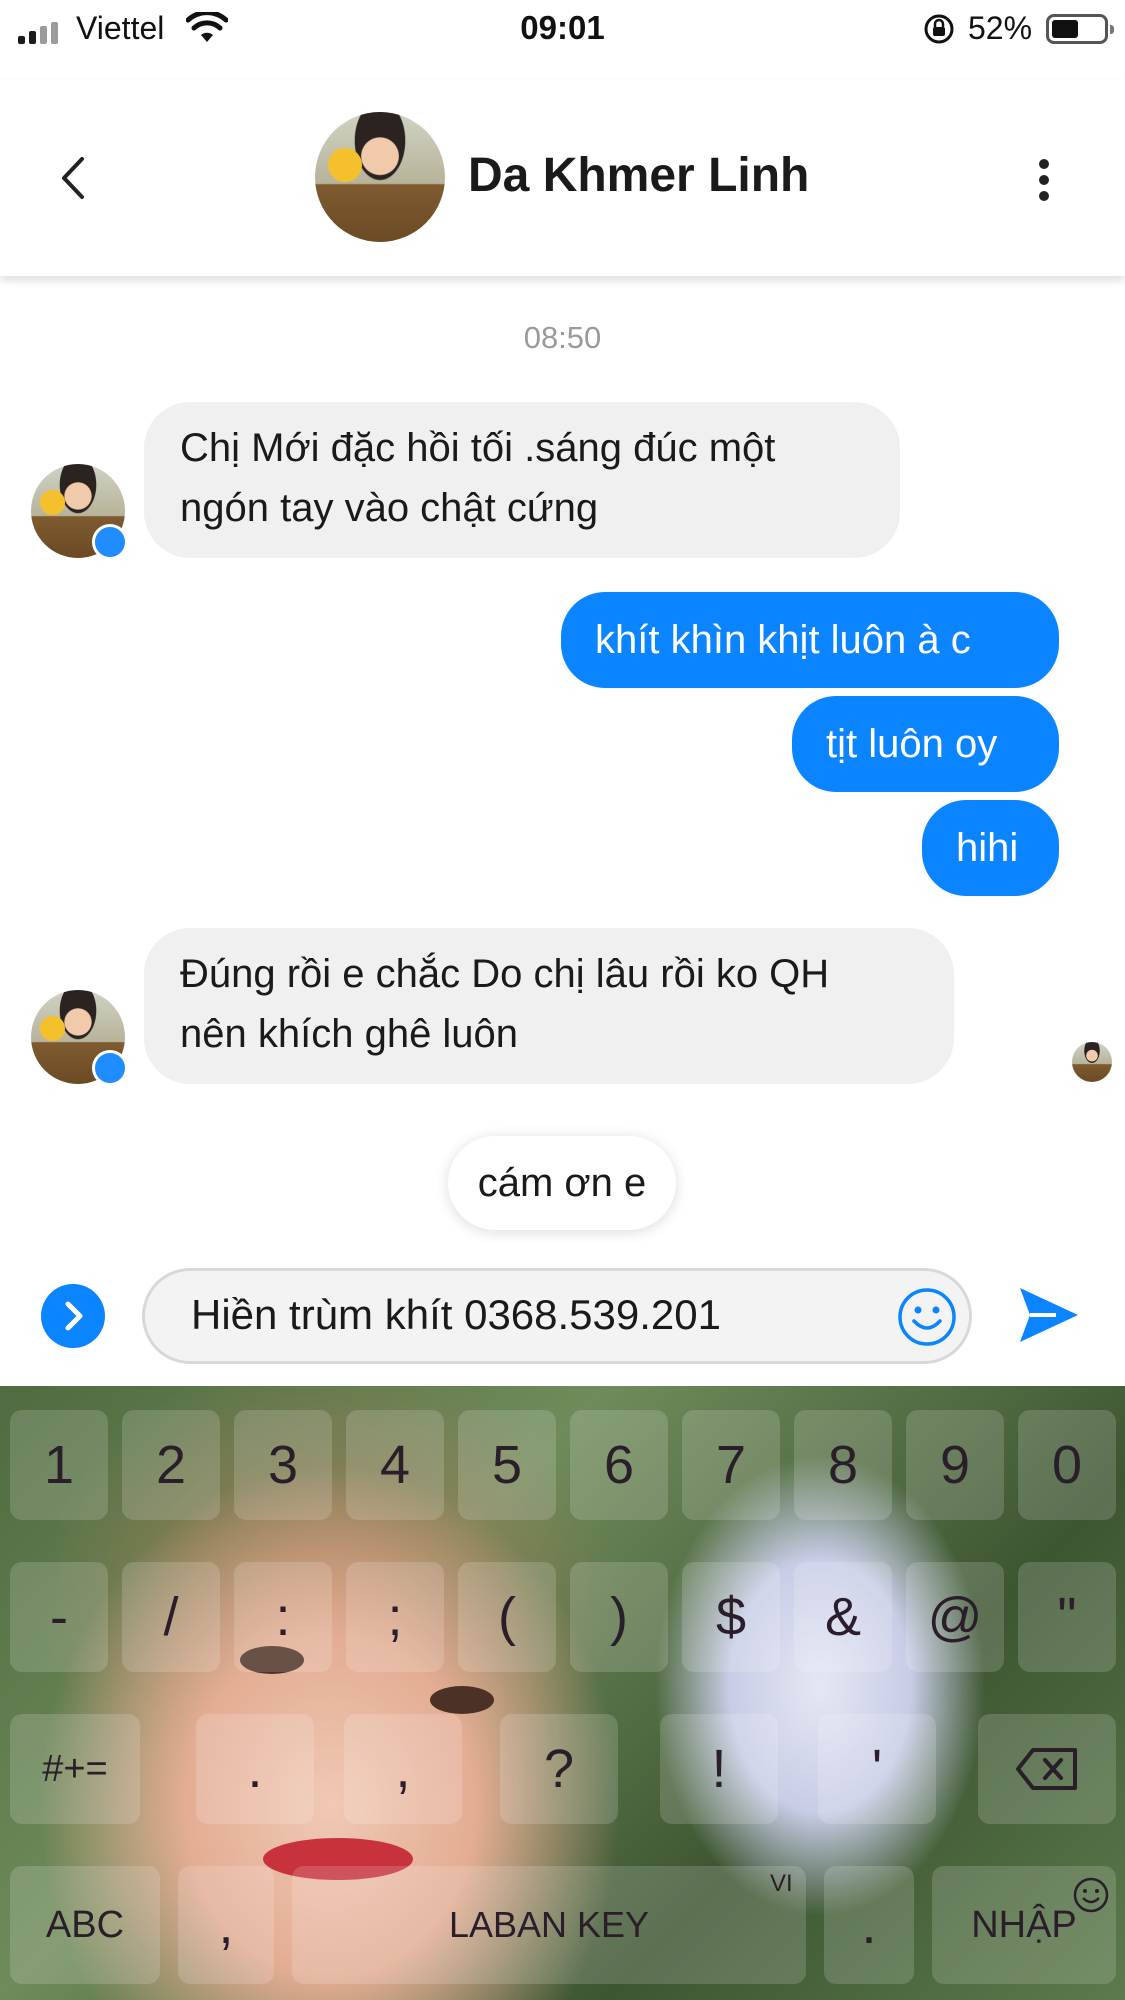  What do you see at coordinates (85, 1925) in the screenshot?
I see `key-abc: ABC` at bounding box center [85, 1925].